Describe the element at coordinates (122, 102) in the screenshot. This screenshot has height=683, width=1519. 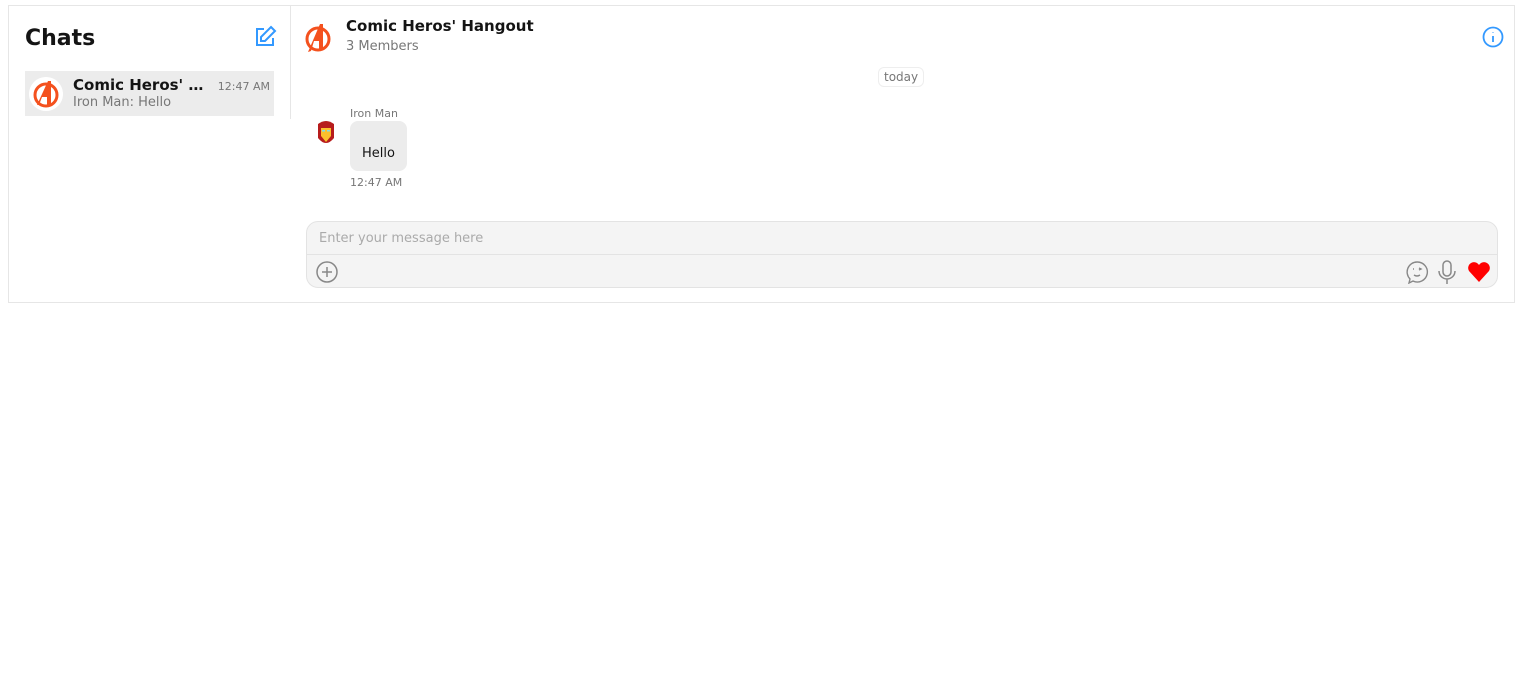
I see `chat-last-message: Iron Man: Hello` at that location.